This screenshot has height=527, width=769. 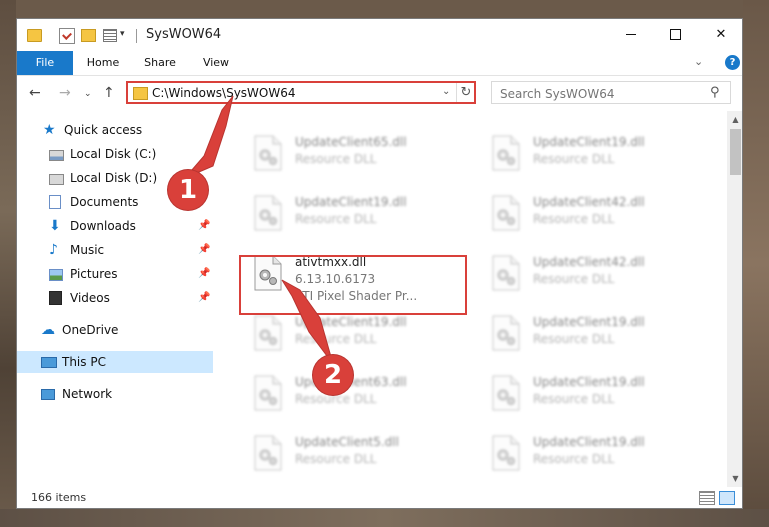 I want to click on vertical-scrollbar: ▲ ▼, so click(x=734, y=299).